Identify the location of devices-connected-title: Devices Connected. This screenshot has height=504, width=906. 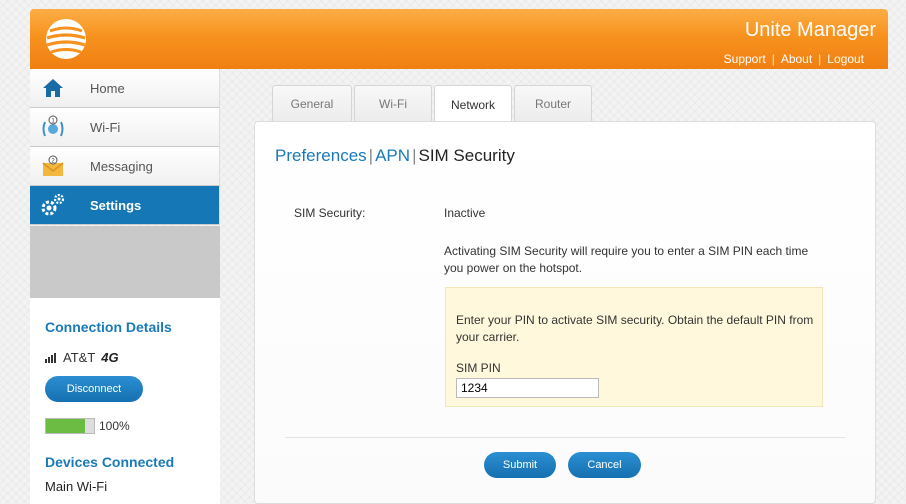
(110, 462).